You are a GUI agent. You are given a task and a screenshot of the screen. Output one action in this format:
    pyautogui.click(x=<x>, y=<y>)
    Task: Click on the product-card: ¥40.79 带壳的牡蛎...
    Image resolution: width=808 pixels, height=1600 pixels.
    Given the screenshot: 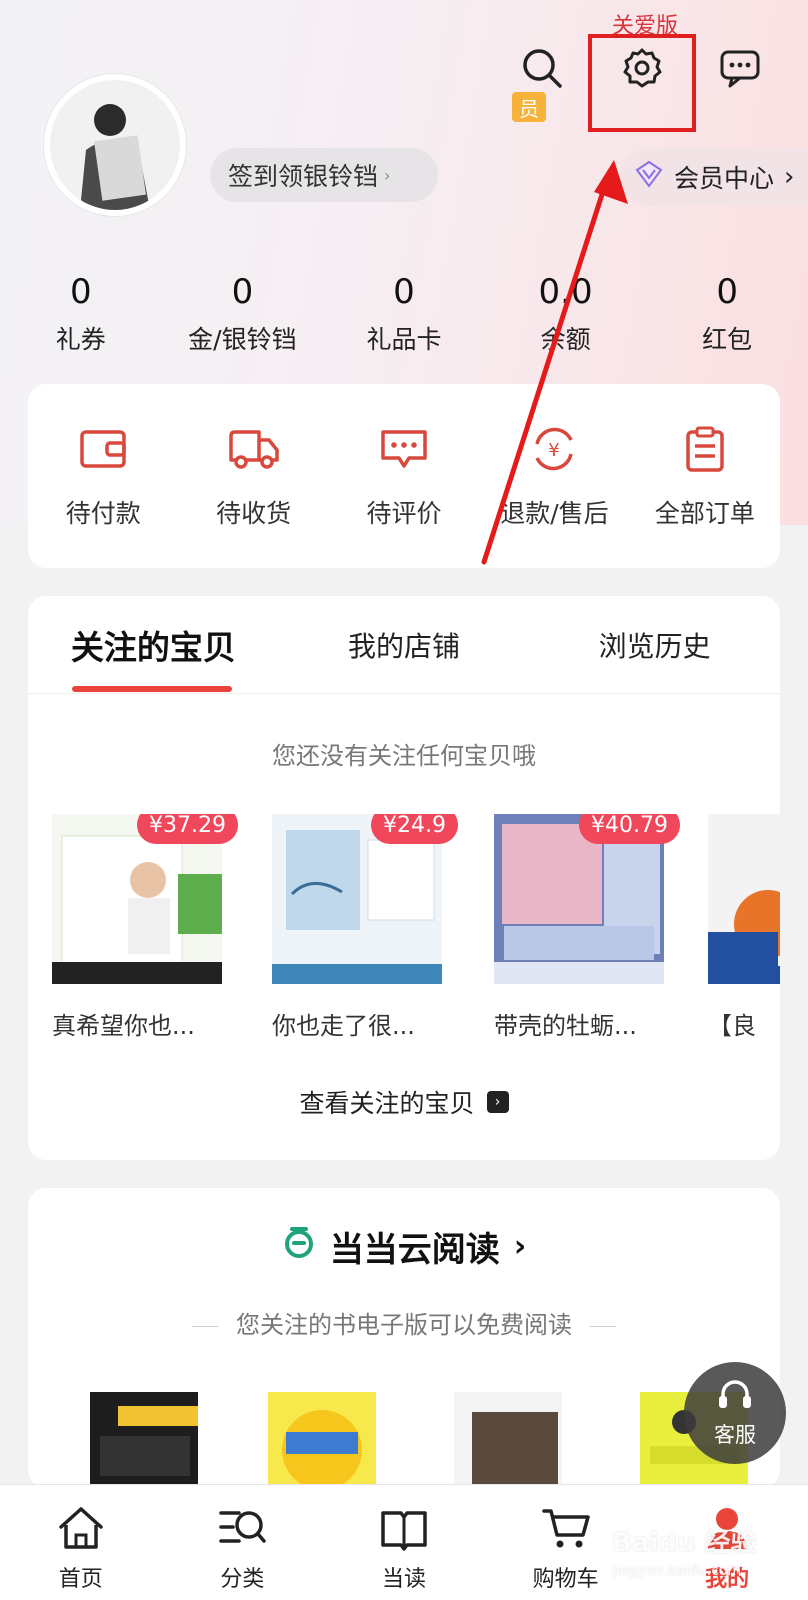 What is the action you would take?
    pyautogui.click(x=587, y=927)
    